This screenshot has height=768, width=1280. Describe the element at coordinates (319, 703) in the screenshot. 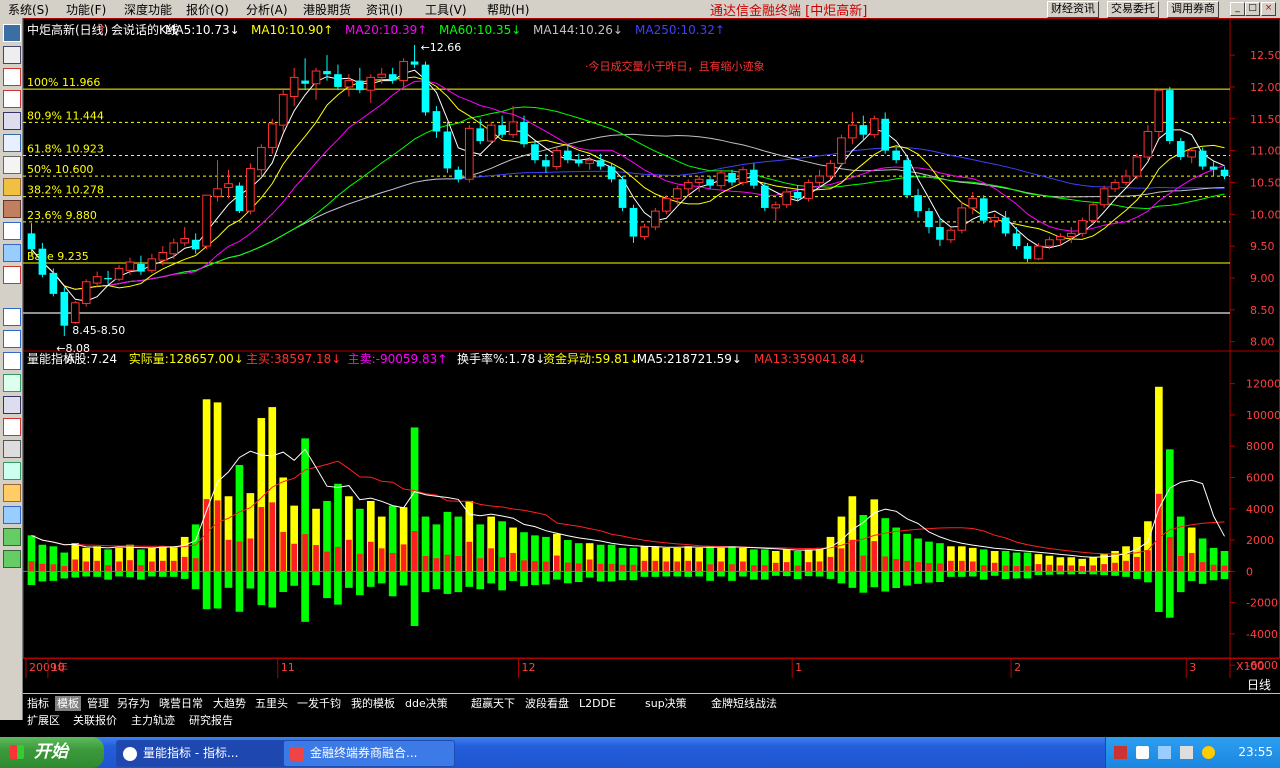

I see `tab-7: 一发千钧` at that location.